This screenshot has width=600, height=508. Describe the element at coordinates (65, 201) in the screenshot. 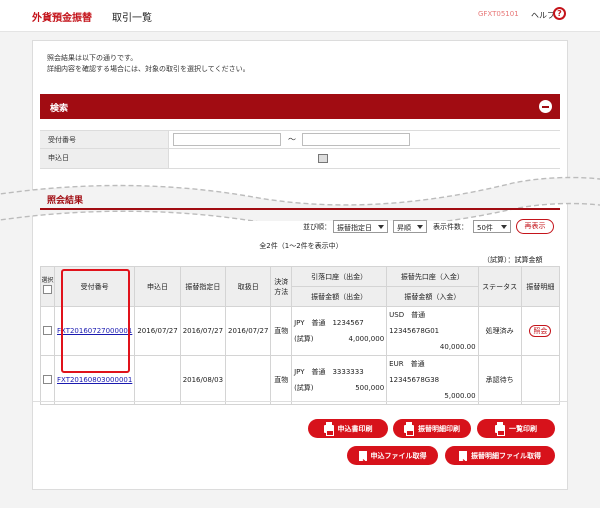

I see `results-title: 照会結果` at that location.